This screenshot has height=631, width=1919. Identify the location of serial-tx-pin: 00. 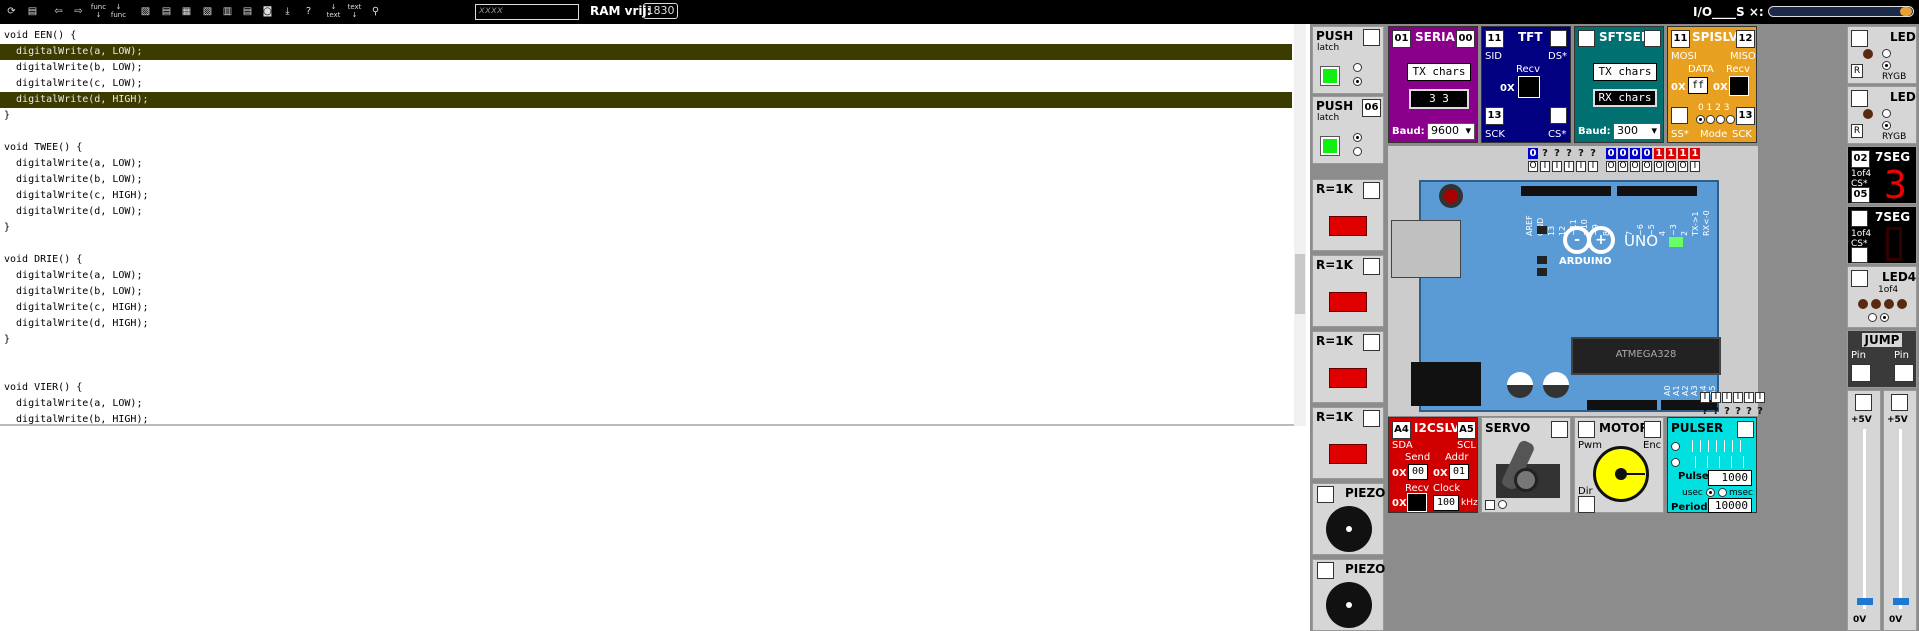
(1465, 39).